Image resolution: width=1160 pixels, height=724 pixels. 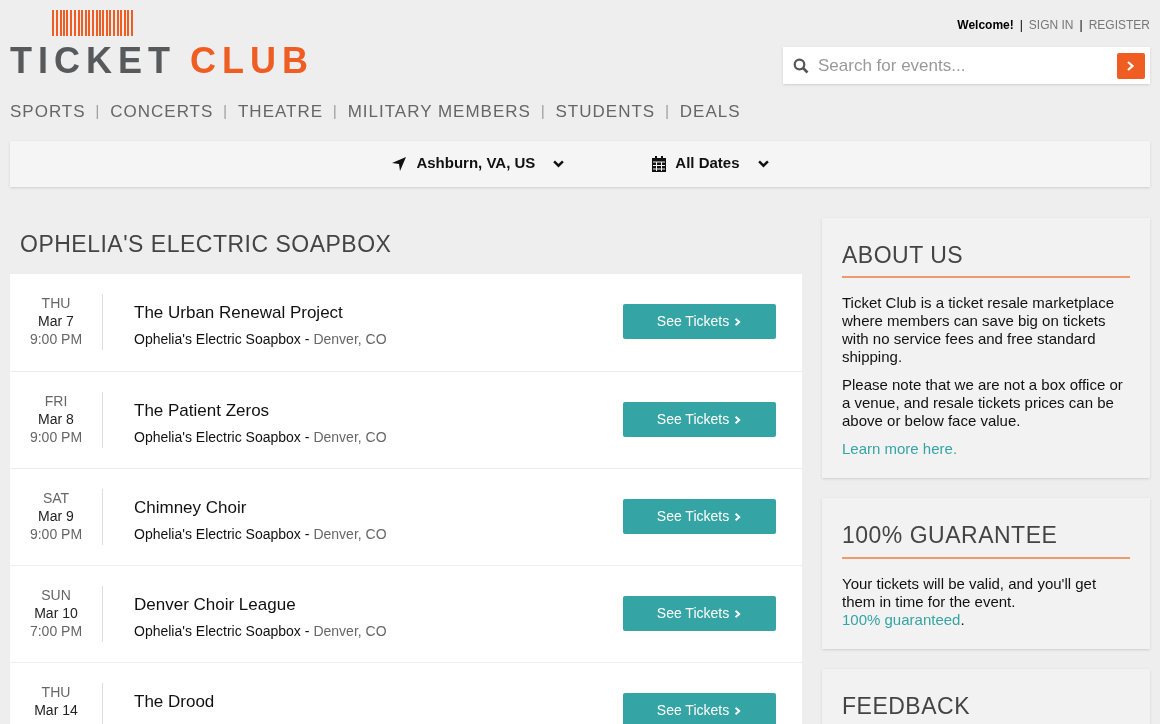 What do you see at coordinates (478, 163) in the screenshot?
I see `filter-dropdown: Ashburn, VA, US` at bounding box center [478, 163].